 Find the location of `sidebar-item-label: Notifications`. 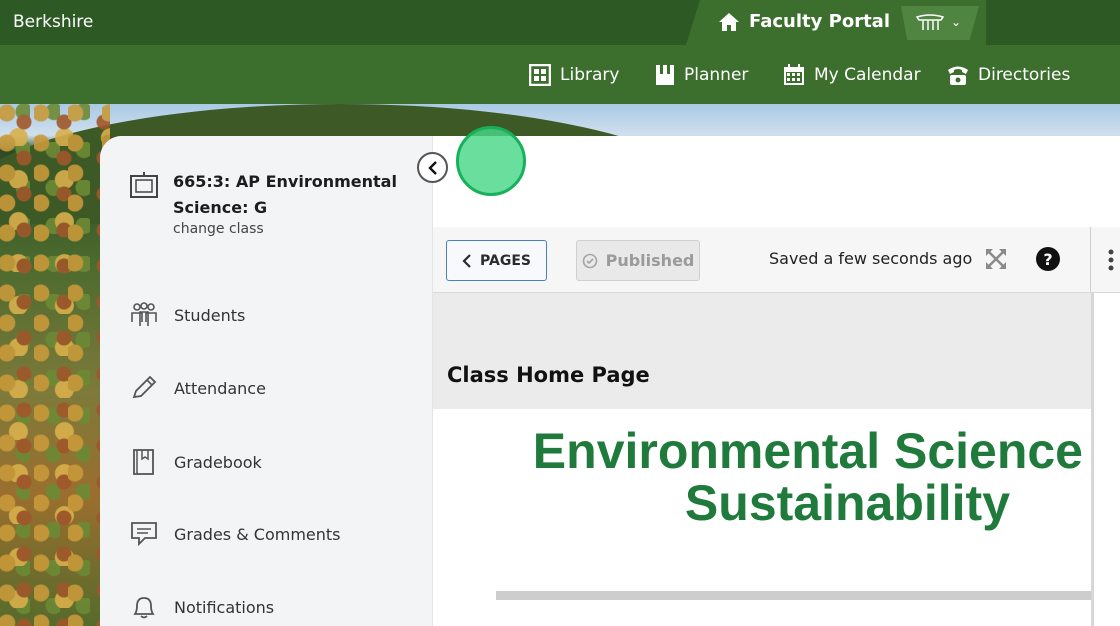

sidebar-item-label: Notifications is located at coordinates (224, 607).